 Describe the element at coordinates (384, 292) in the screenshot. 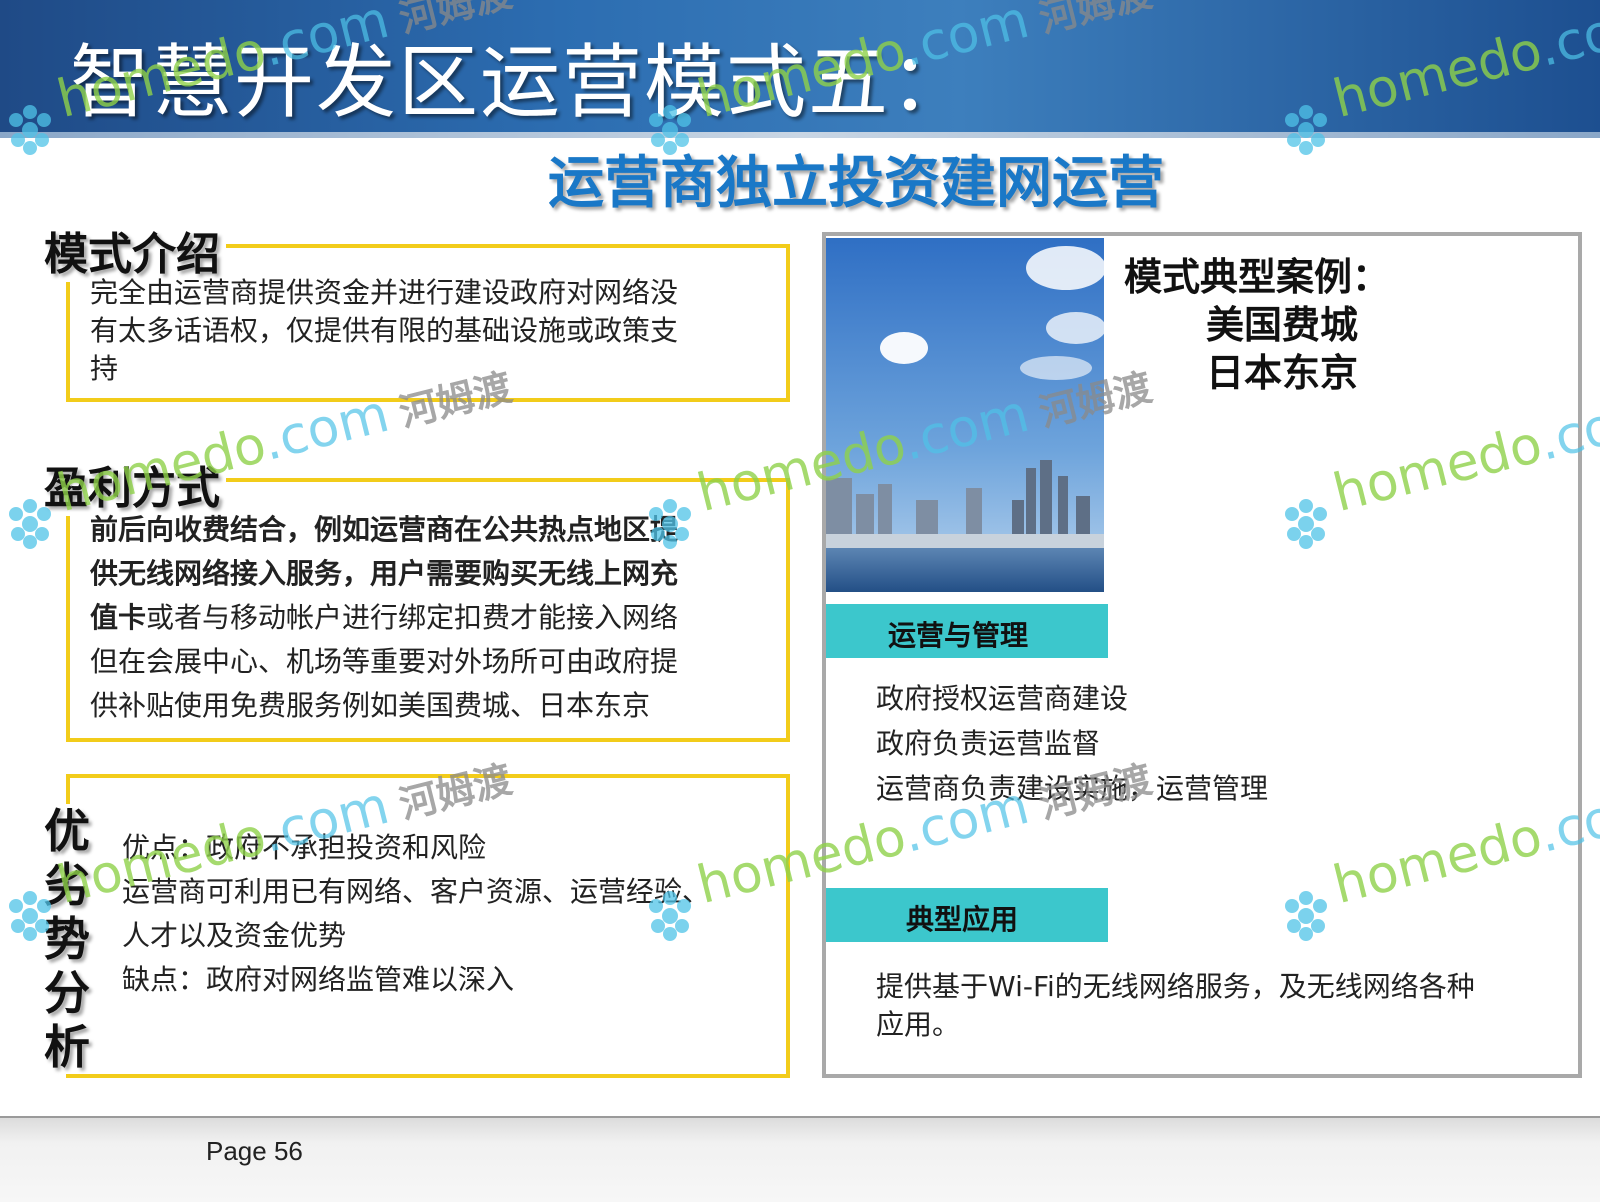

I see `intro-line: 完全由运营商提供资金并进行建设政府对网络没` at that location.